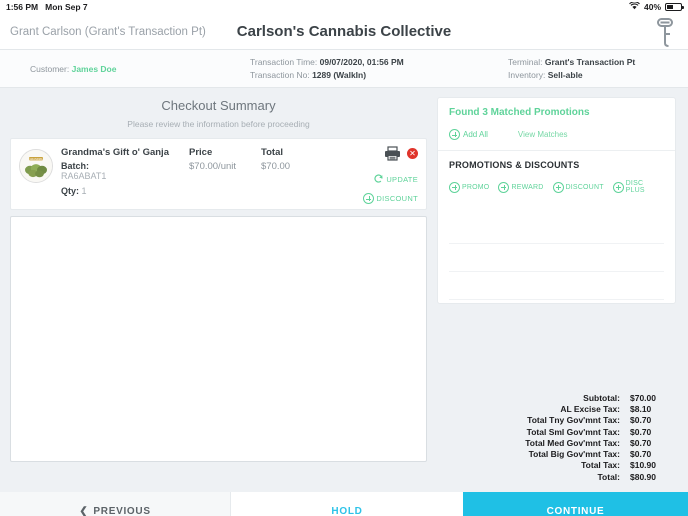 The image size is (688, 516). Describe the element at coordinates (84, 175) in the screenshot. I see `batch-value: RA6ABAT1` at that location.